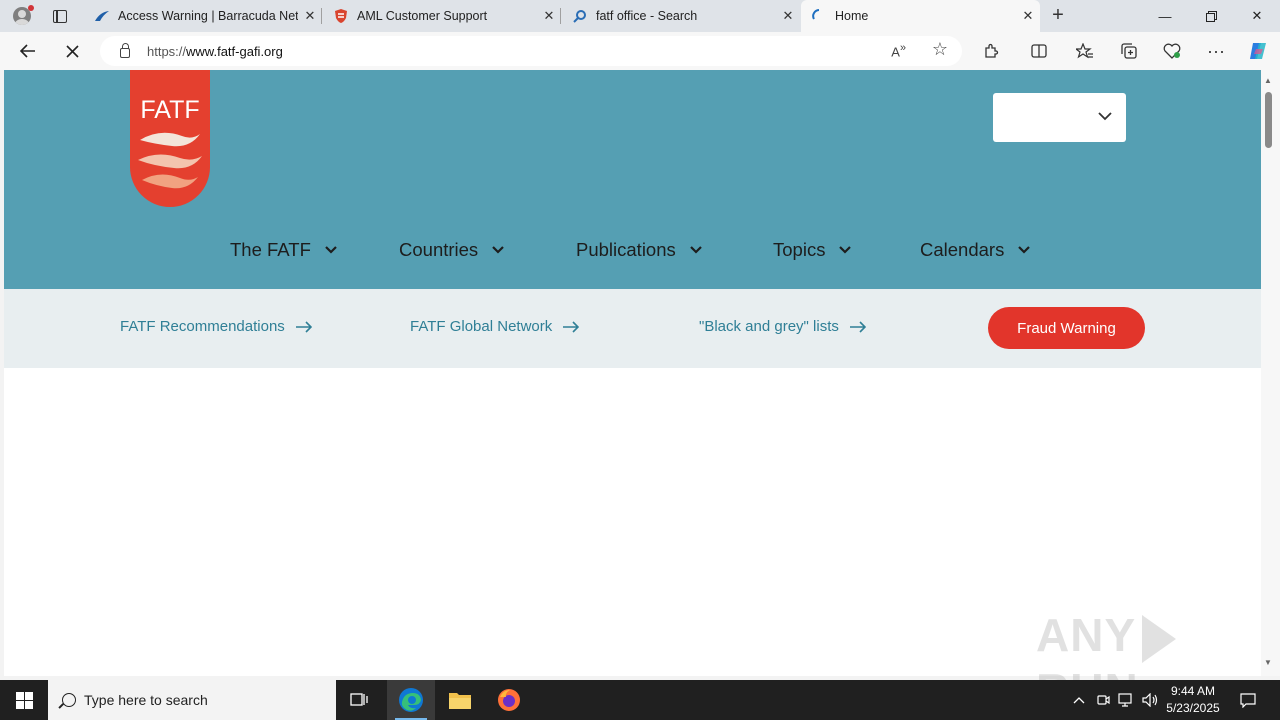 The height and width of the screenshot is (720, 1280). What do you see at coordinates (1126, 700) in the screenshot?
I see `network-icon` at bounding box center [1126, 700].